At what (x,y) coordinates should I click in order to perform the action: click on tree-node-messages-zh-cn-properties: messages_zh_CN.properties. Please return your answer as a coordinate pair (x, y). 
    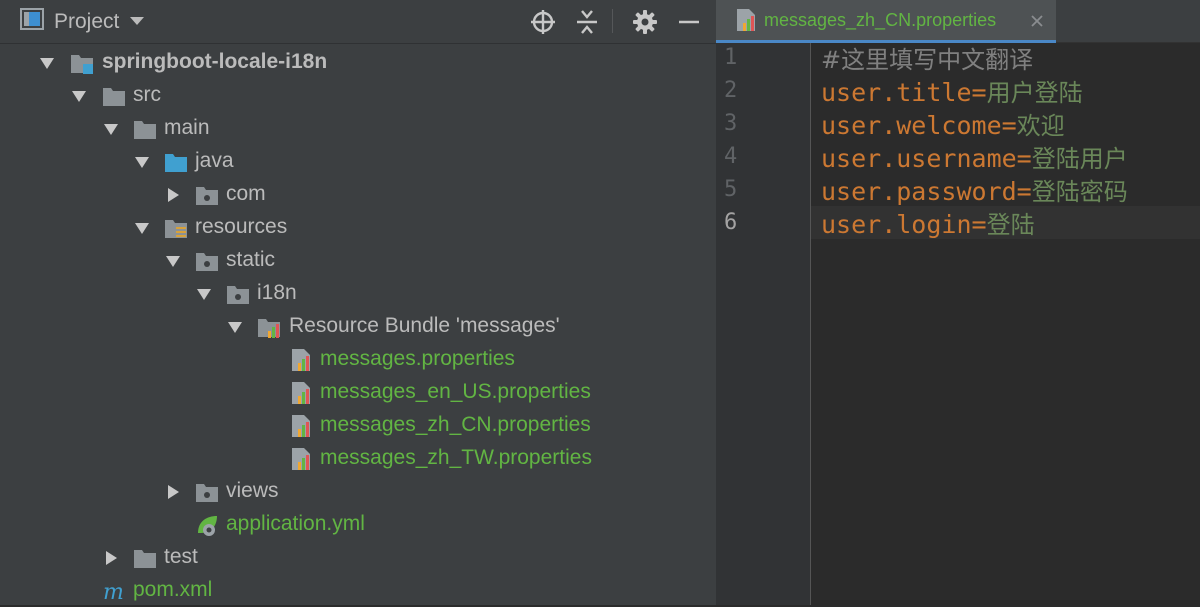
    Looking at the image, I should click on (358, 425).